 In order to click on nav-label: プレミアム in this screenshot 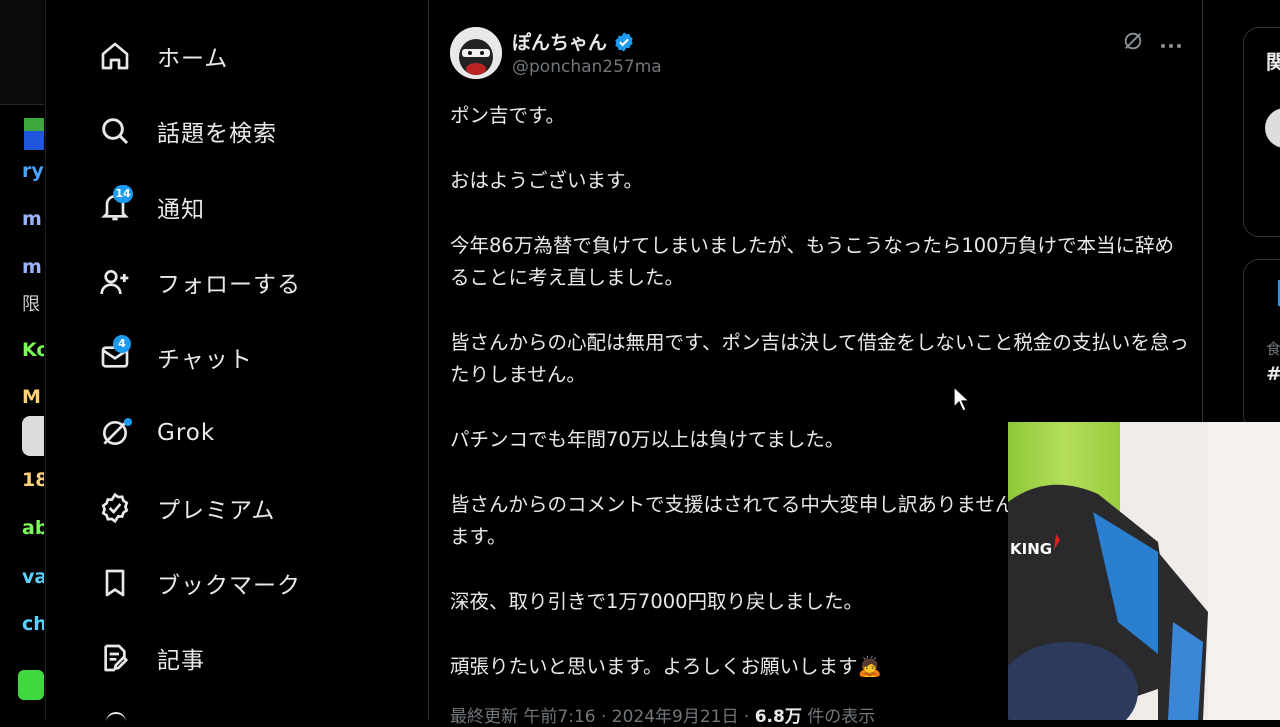, I will do `click(216, 511)`.